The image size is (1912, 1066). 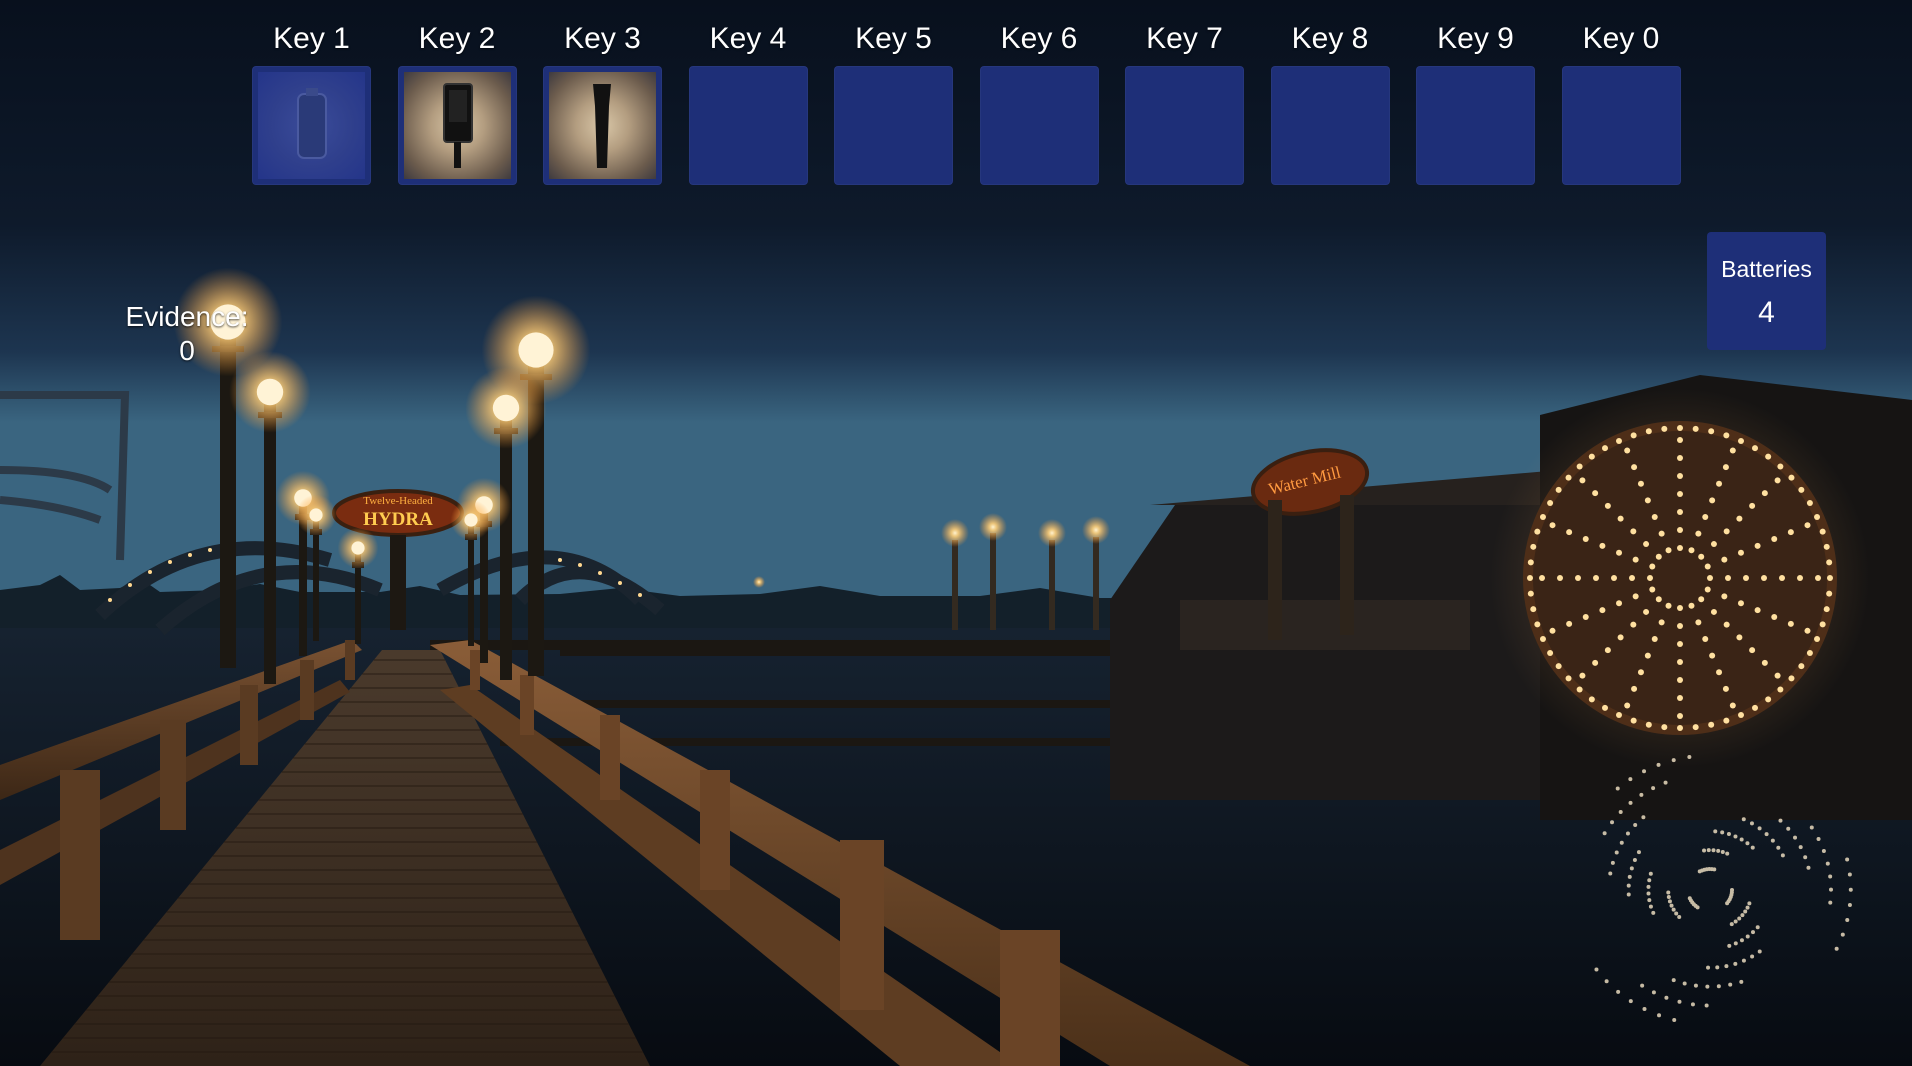 I want to click on emf-reader-icon, so click(x=457, y=125).